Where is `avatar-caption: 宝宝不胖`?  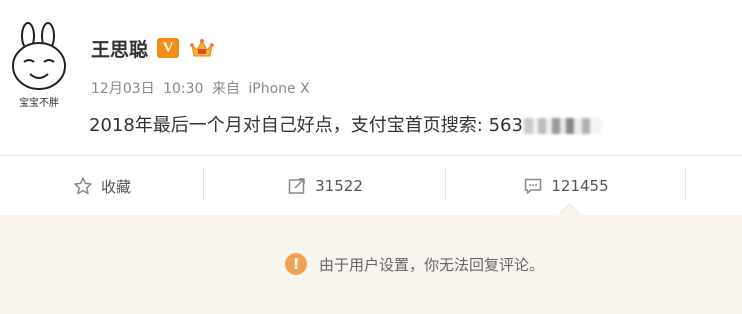 avatar-caption: 宝宝不胖 is located at coordinates (39, 103).